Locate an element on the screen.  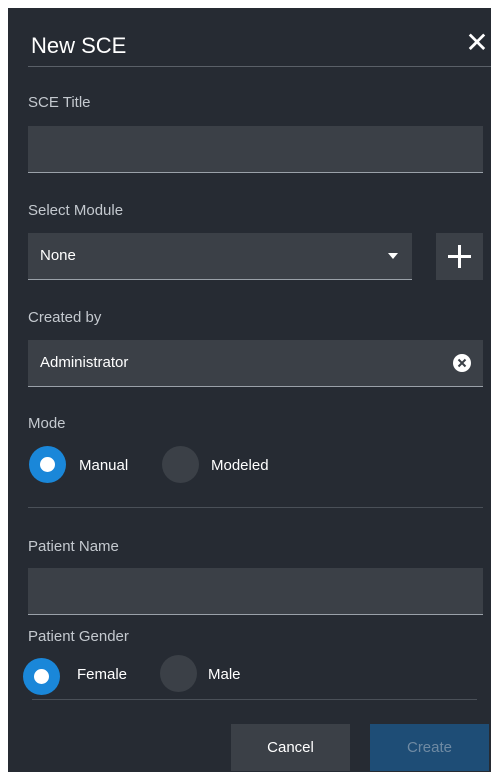
footer-divider is located at coordinates (254, 699).